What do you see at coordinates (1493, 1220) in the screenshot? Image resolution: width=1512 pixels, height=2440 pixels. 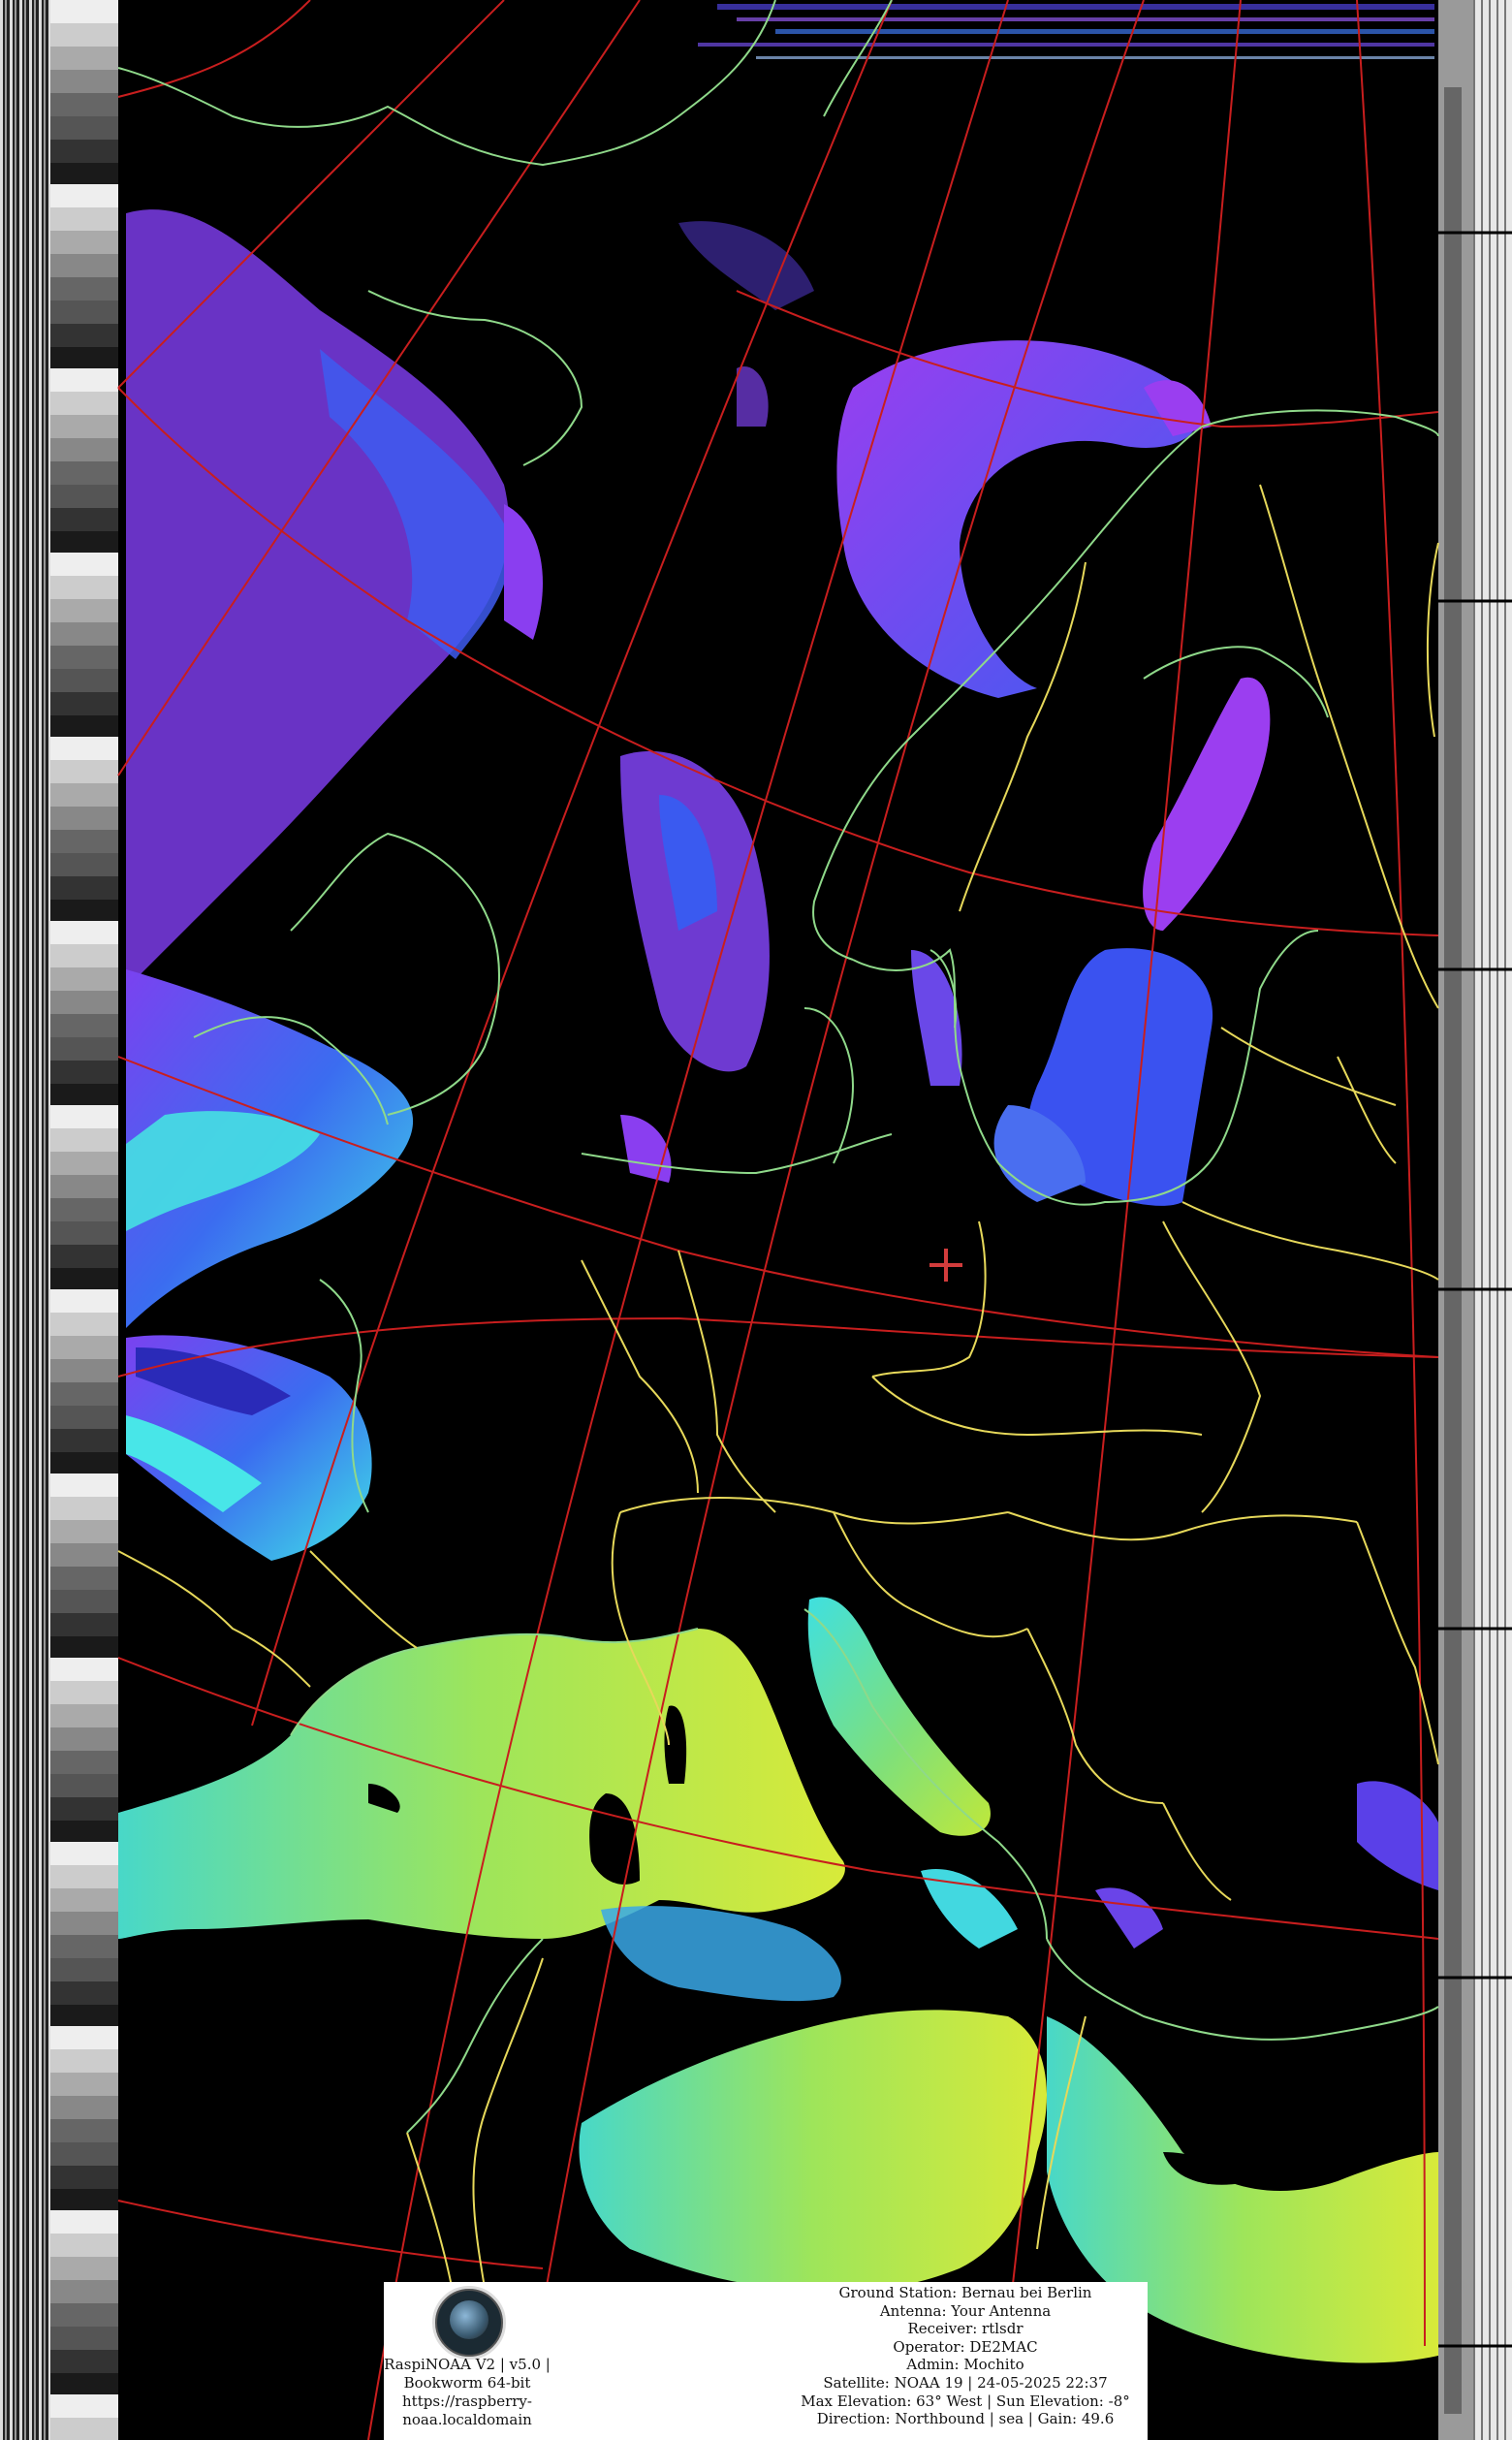 I see `sync-strip-right` at bounding box center [1493, 1220].